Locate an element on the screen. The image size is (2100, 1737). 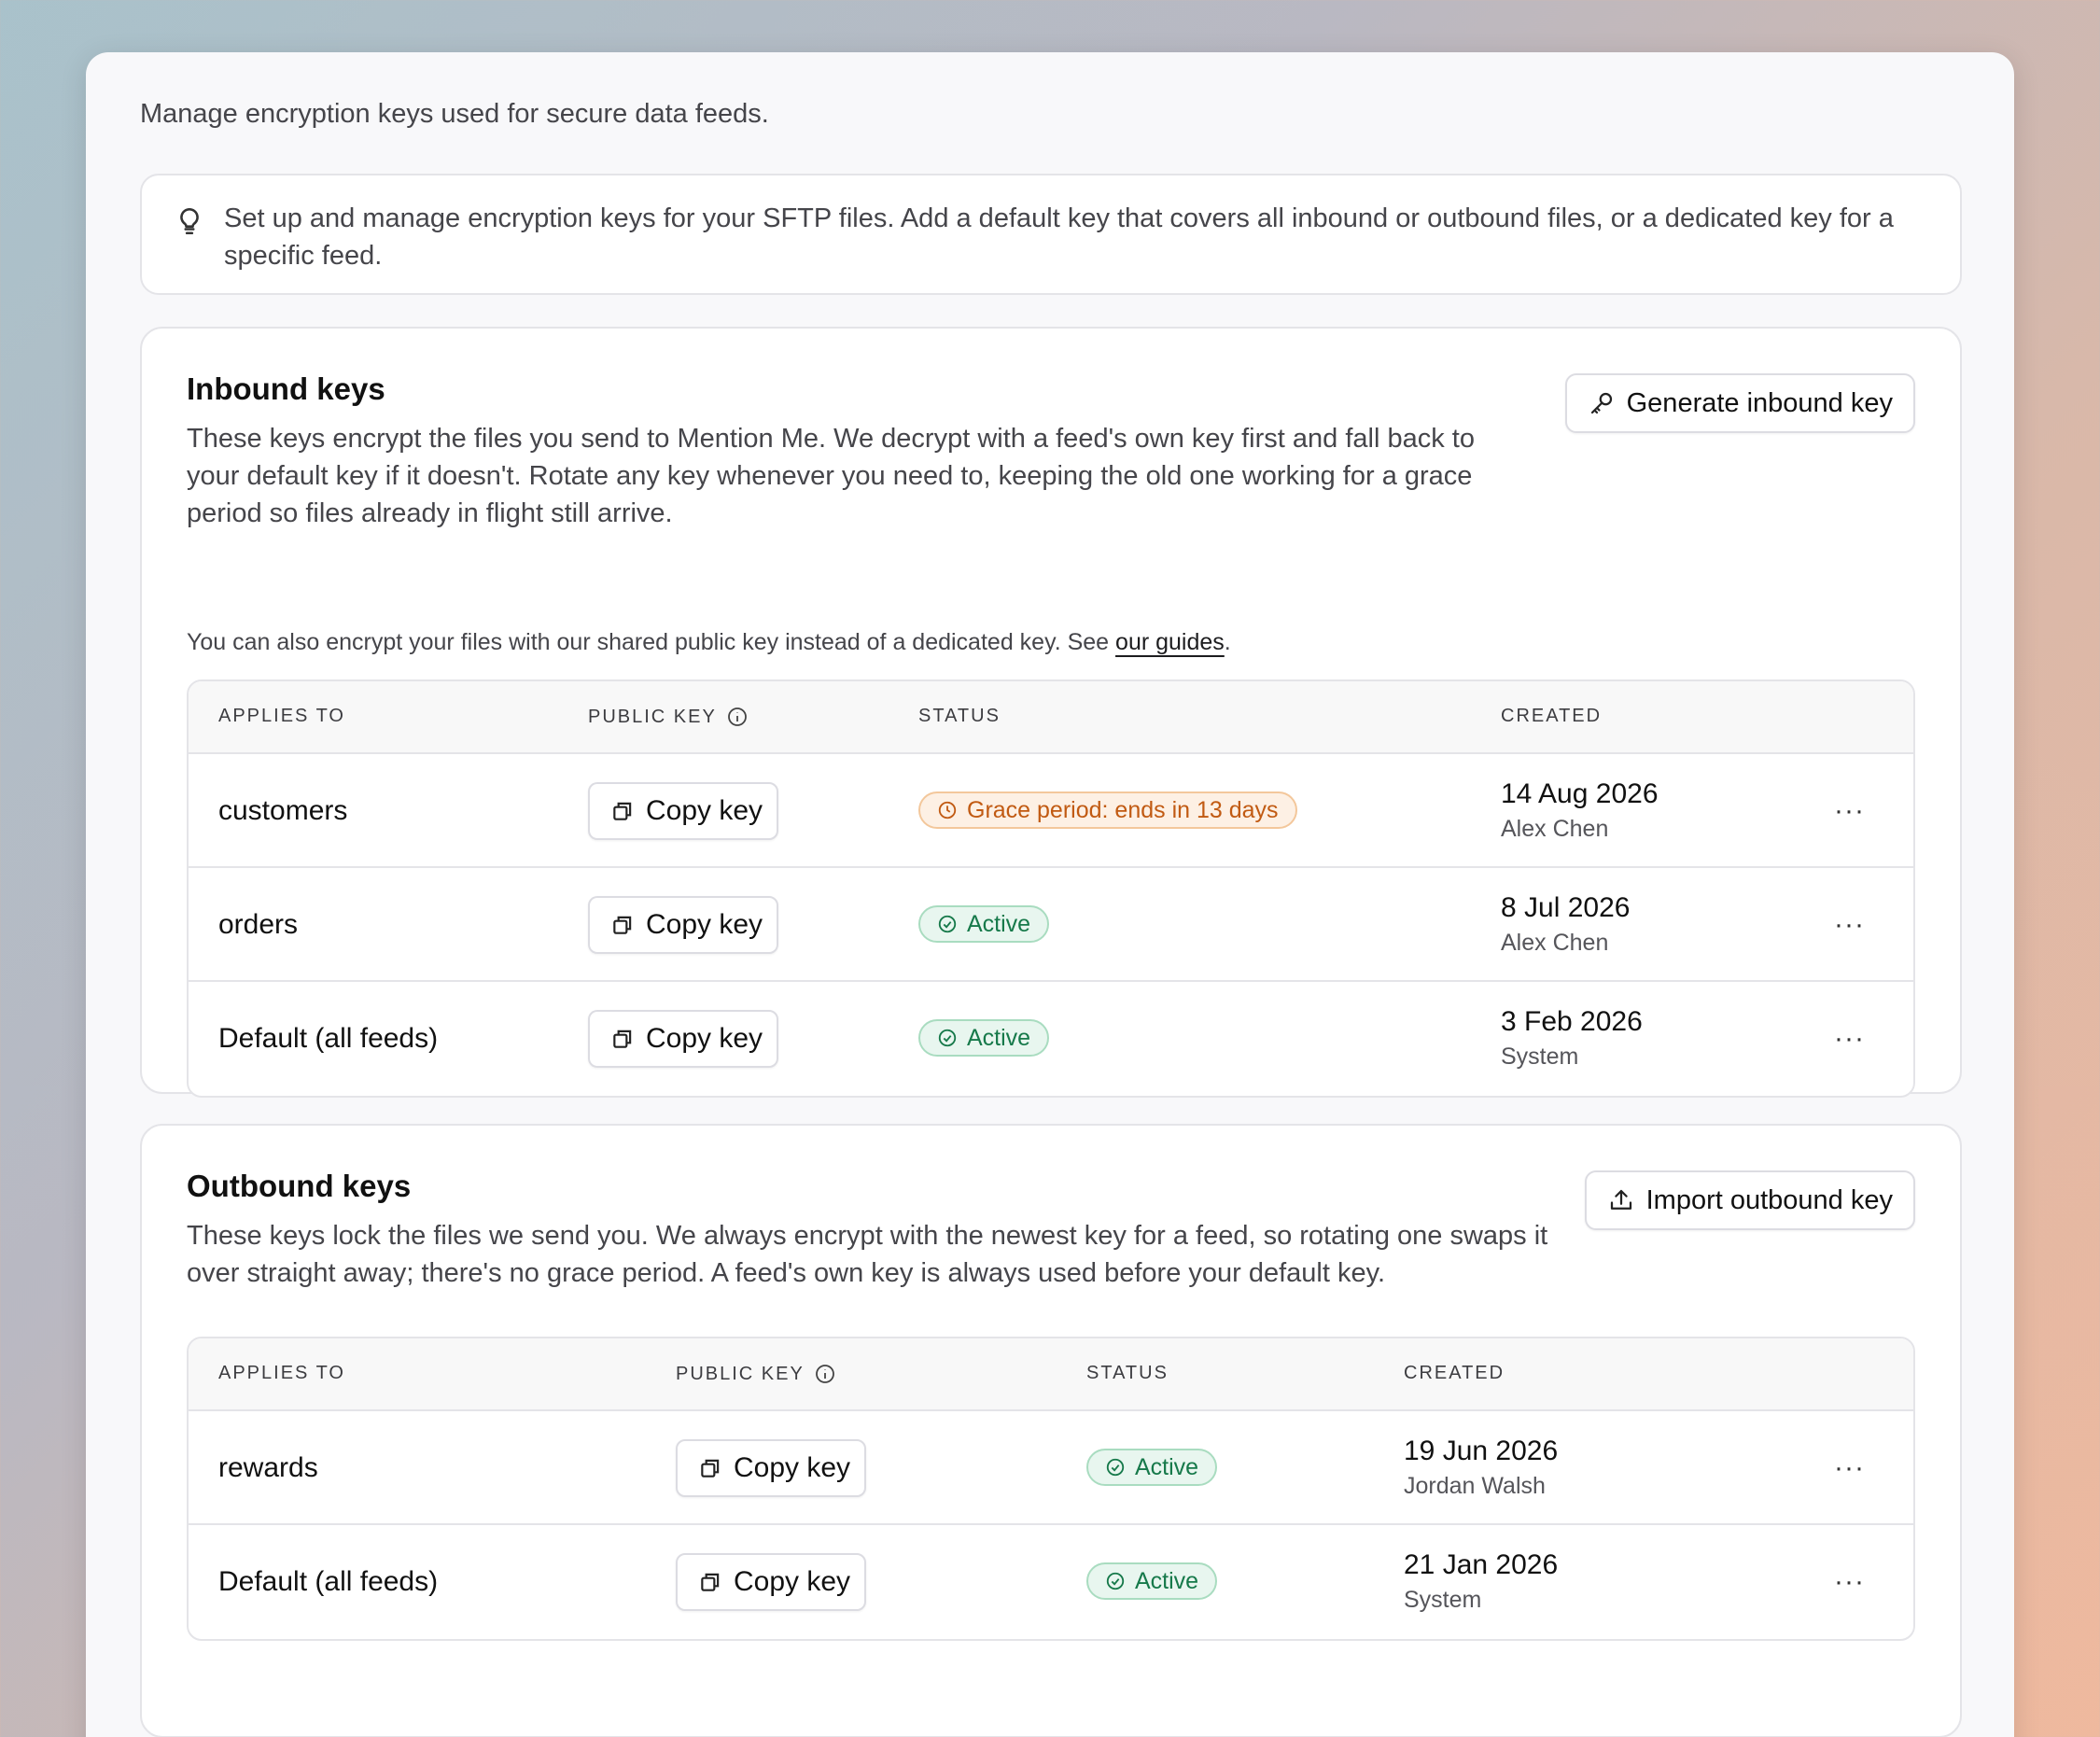
import-outbound-key-label: Import outbound key is located at coordinates (1769, 1199).